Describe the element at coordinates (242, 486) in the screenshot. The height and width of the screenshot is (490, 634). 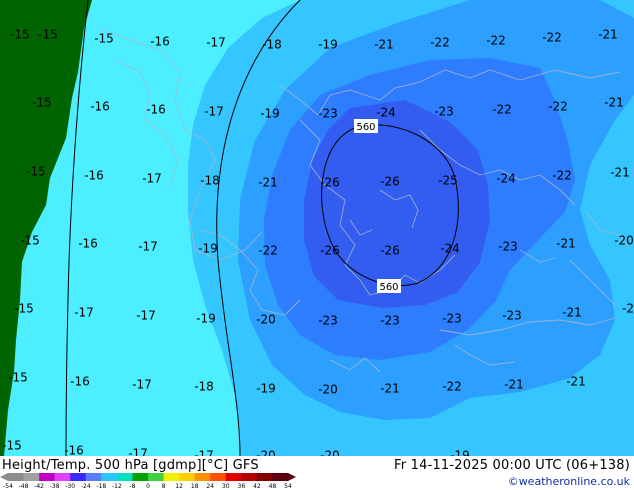
I see `color-scale-tick: 36` at that location.